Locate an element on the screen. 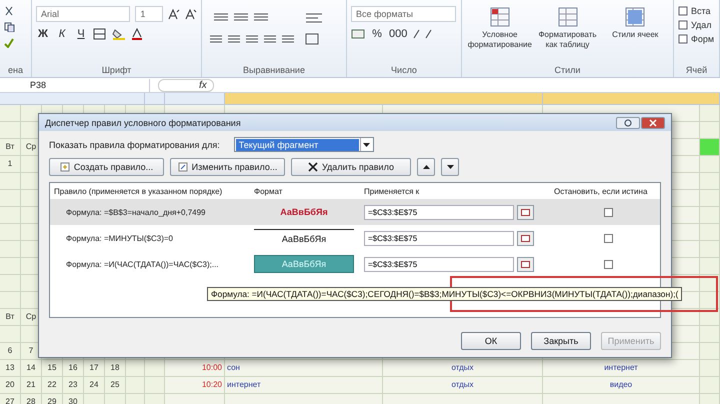  table-cell: 24 is located at coordinates (94, 385).